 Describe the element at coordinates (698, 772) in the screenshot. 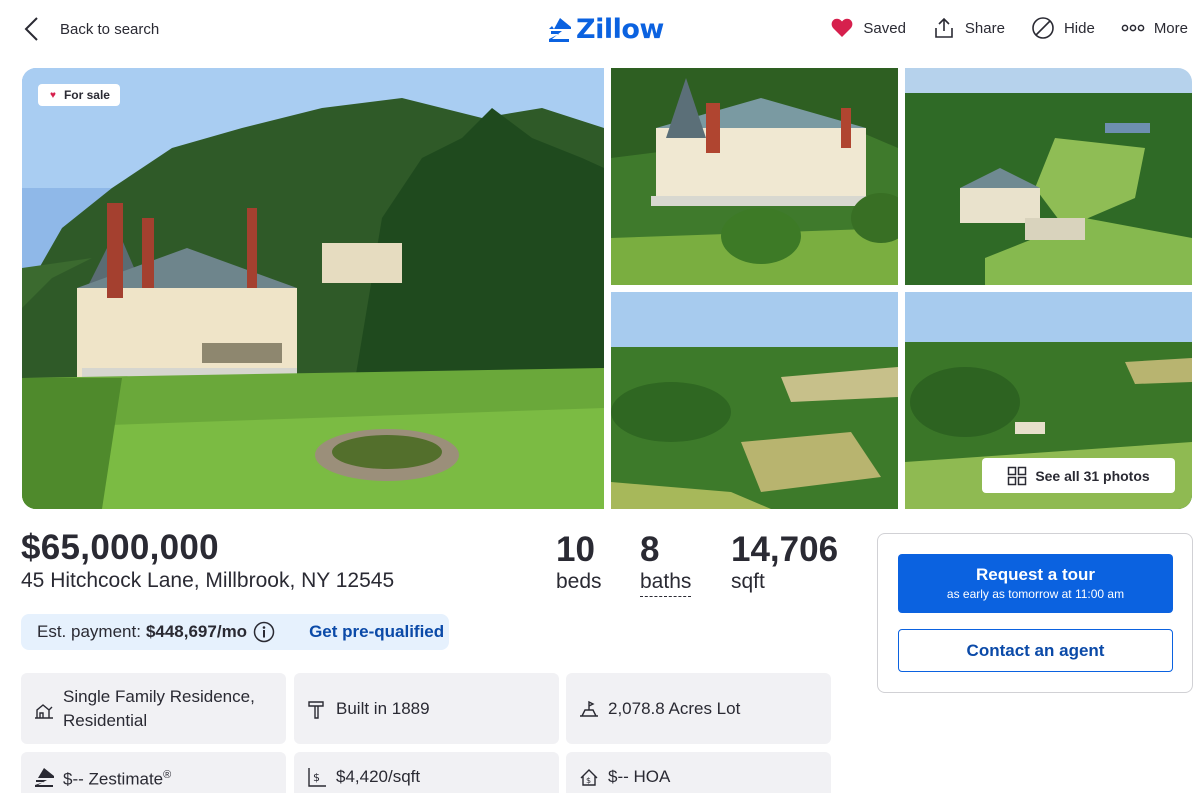

I see `fact-hoa: $ $-- HOA` at that location.